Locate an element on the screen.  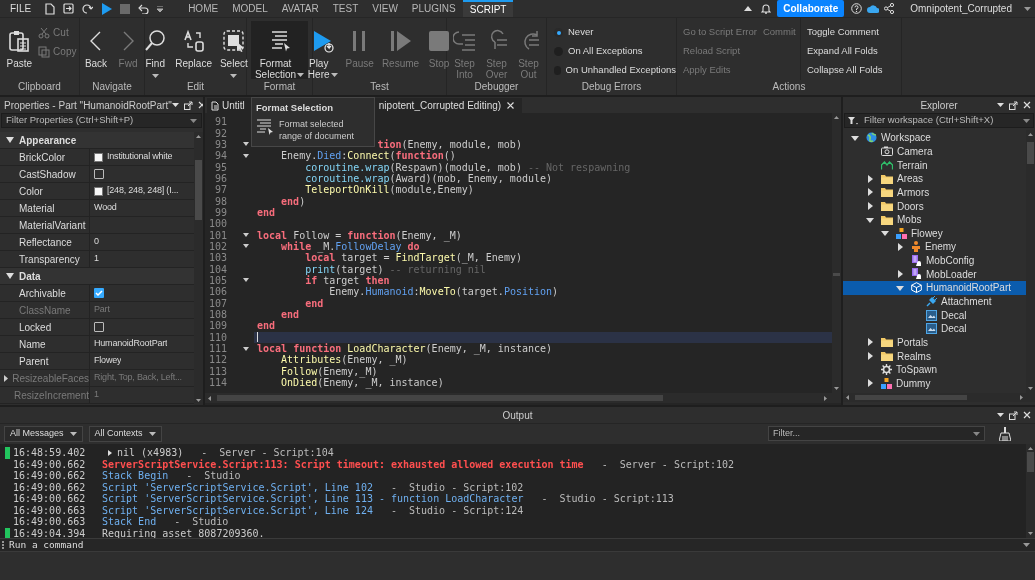
line-number: 94 is located at coordinates (220, 156).